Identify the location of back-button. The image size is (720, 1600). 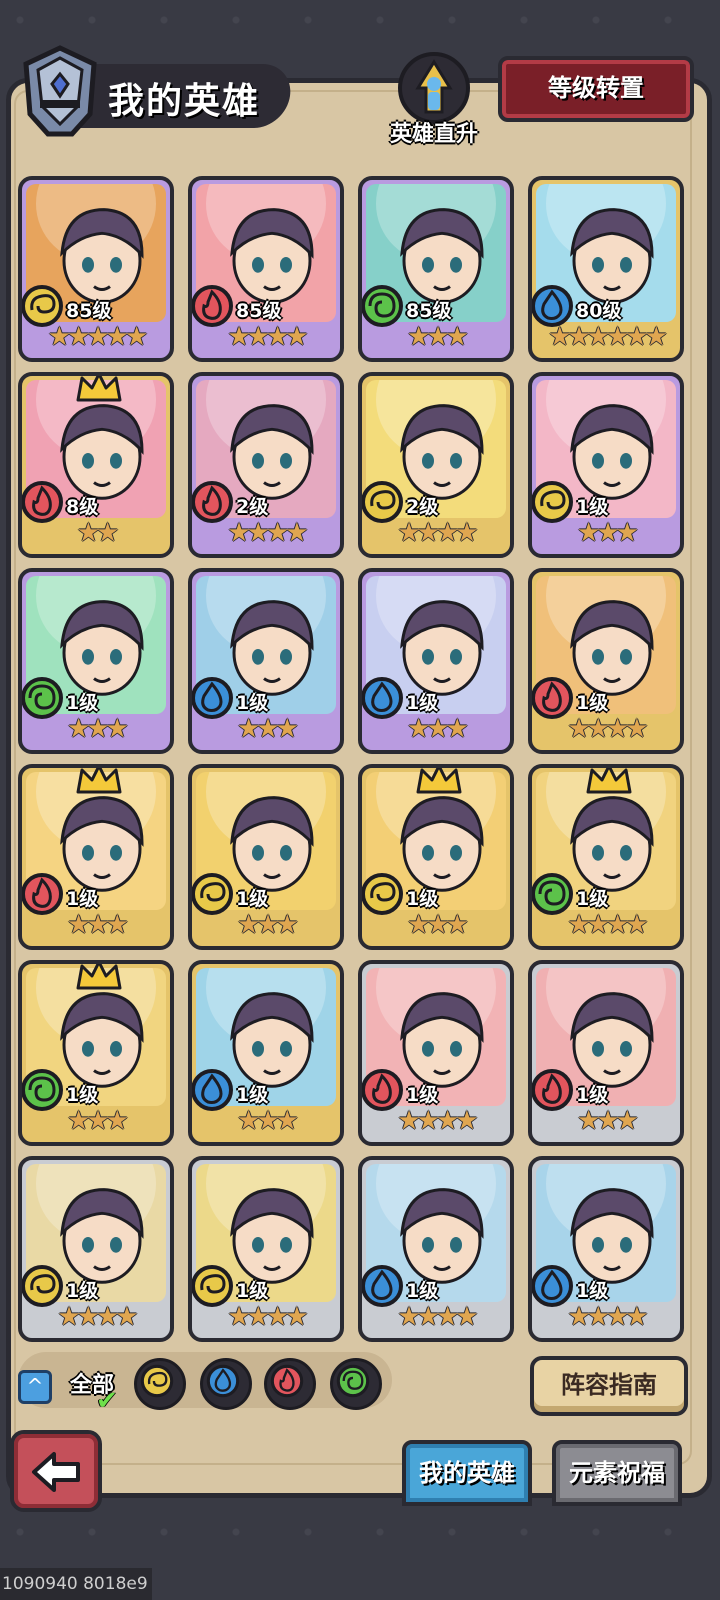
(56, 1471).